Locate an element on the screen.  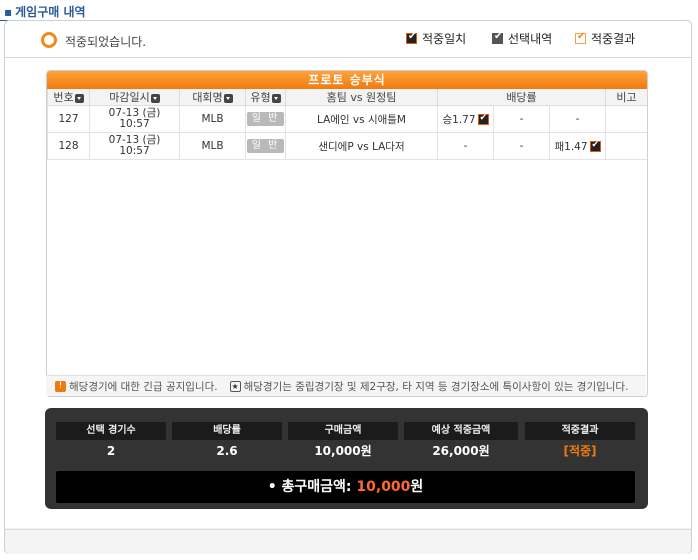
summary-header-amount: 구매금액 is located at coordinates (343, 431).